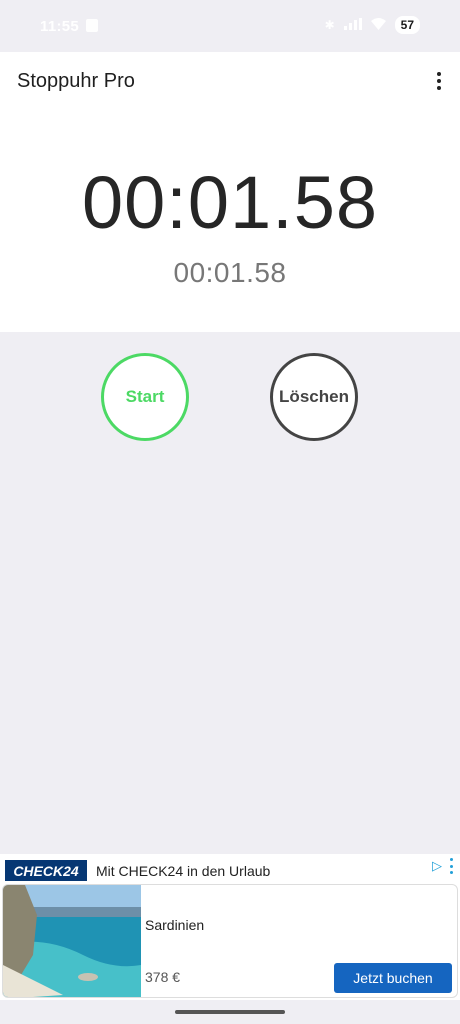 Image resolution: width=460 pixels, height=1024 pixels. Describe the element at coordinates (92, 25) in the screenshot. I see `calendar-icon` at that location.